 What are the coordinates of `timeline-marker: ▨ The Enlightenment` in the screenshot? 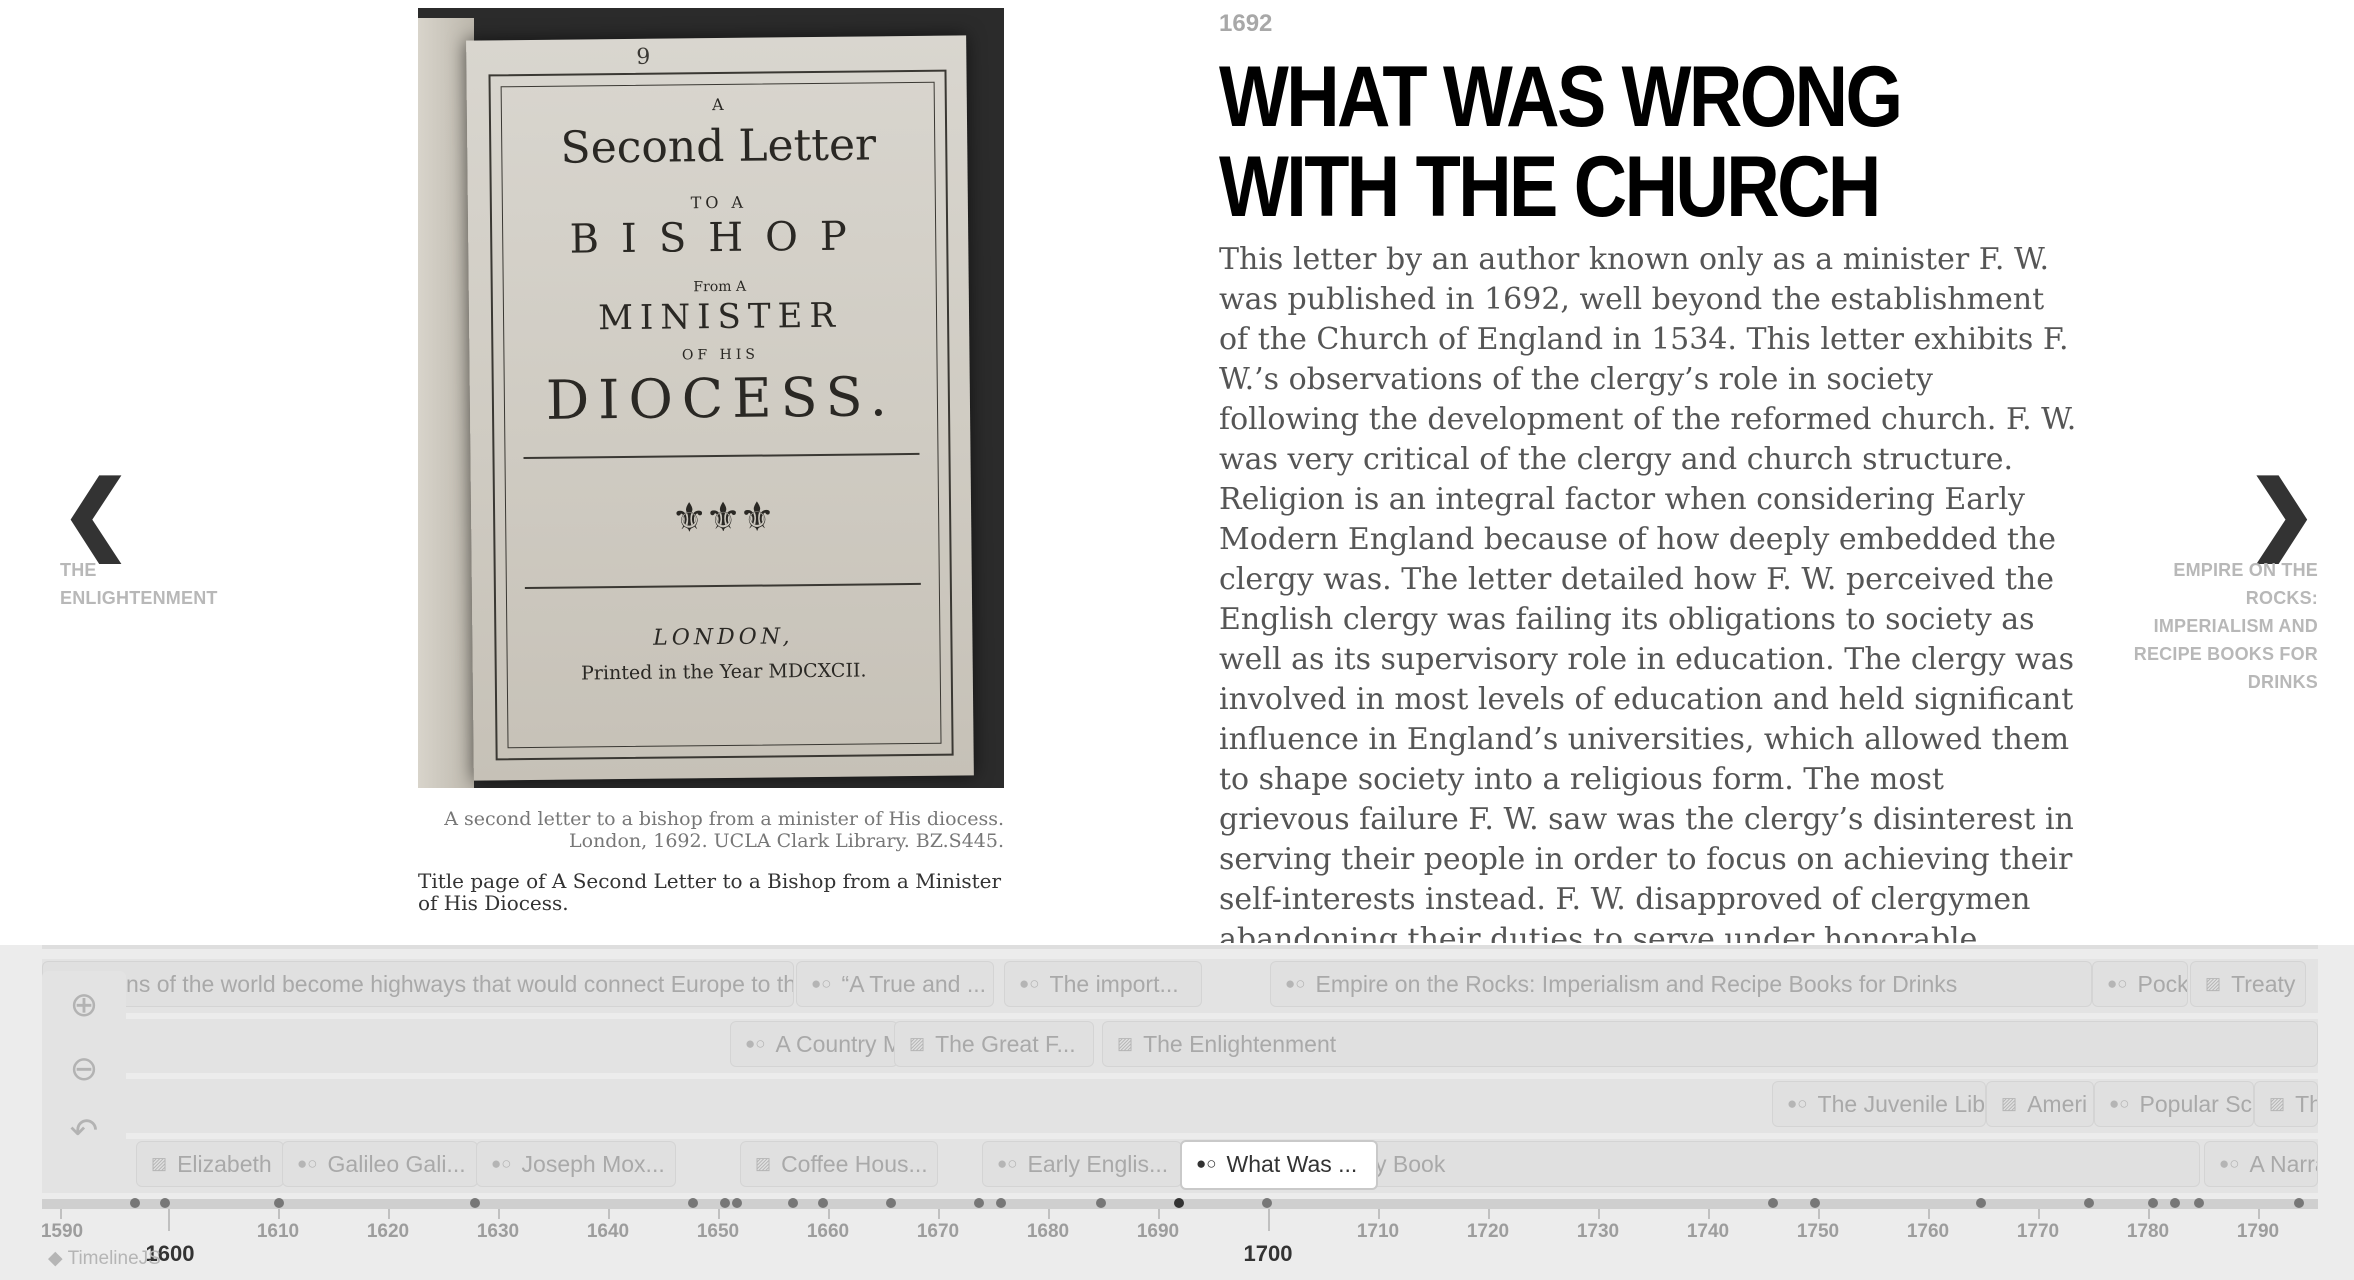 It's located at (1710, 1044).